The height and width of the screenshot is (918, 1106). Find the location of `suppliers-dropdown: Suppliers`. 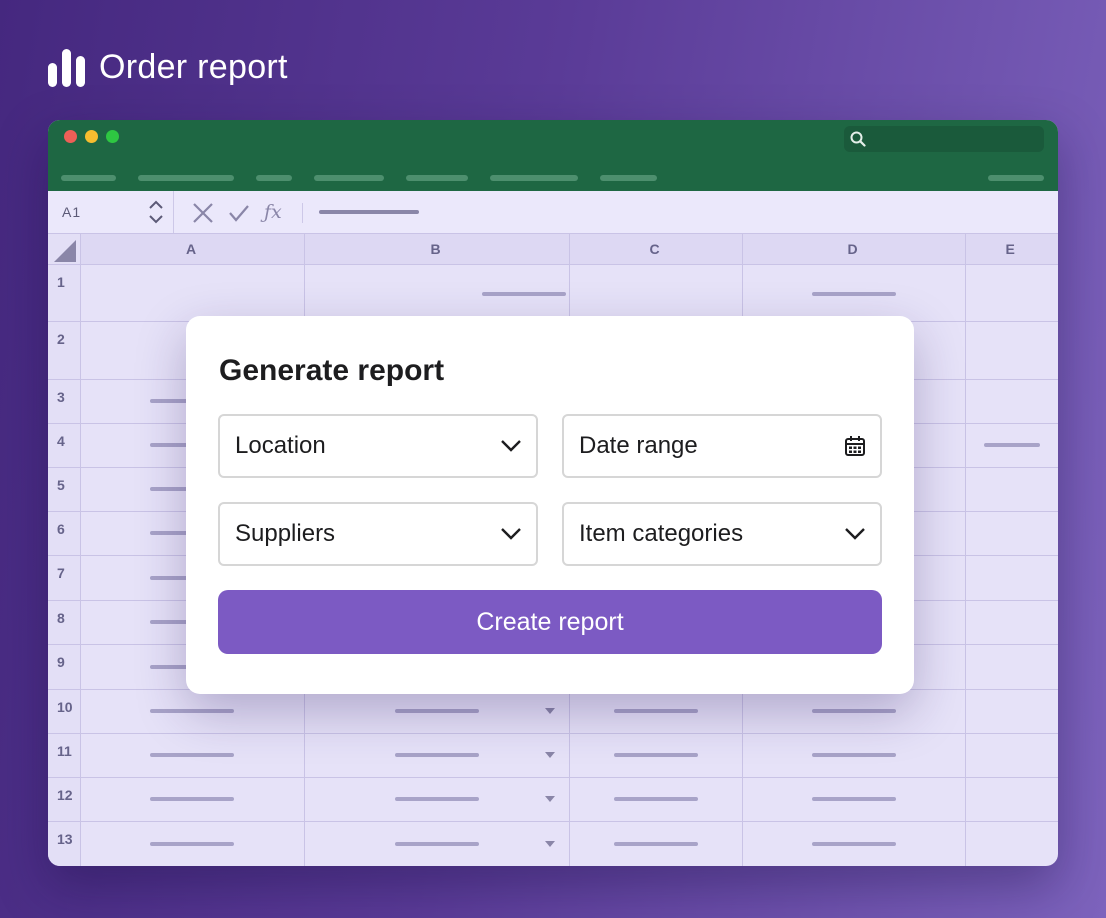

suppliers-dropdown: Suppliers is located at coordinates (378, 534).